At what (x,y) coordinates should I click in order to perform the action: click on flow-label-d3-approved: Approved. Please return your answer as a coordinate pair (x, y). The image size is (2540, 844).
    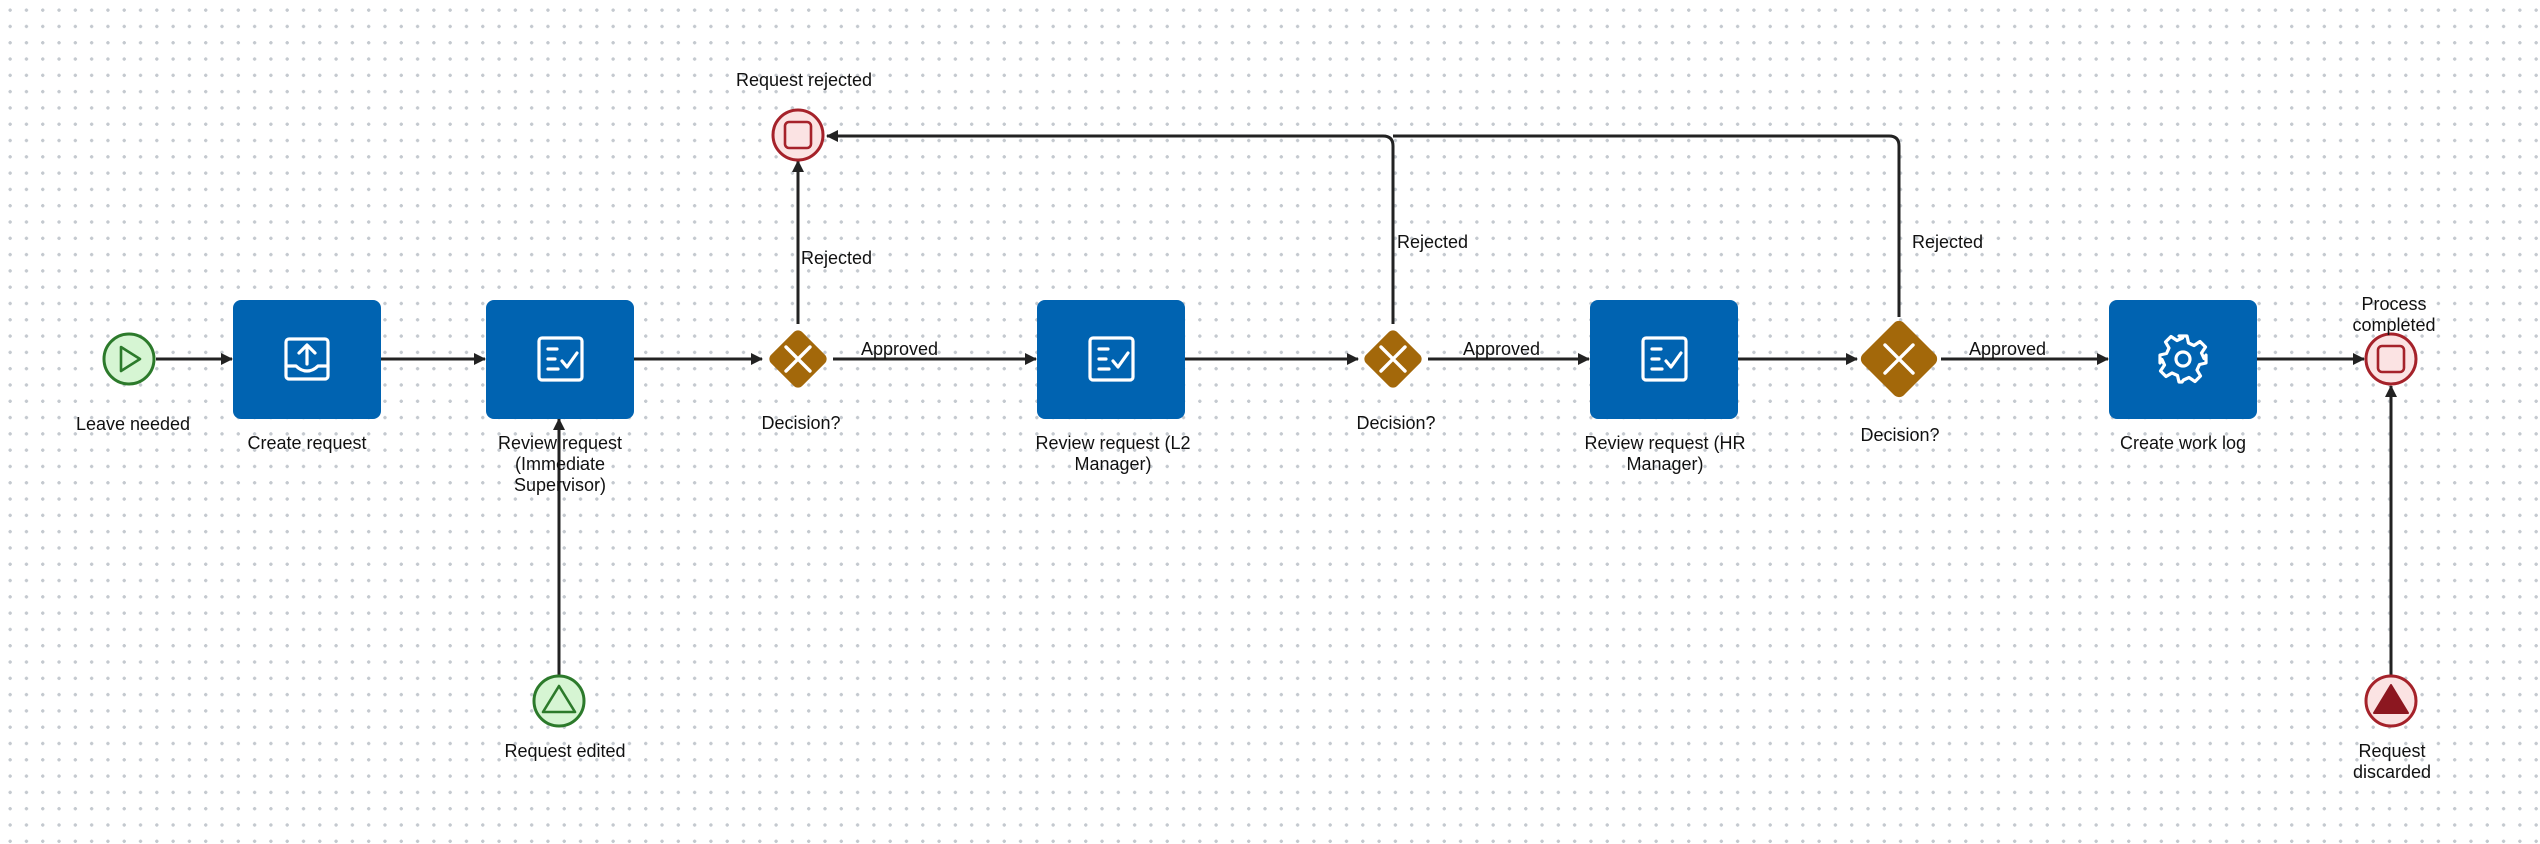
    Looking at the image, I should click on (2007, 349).